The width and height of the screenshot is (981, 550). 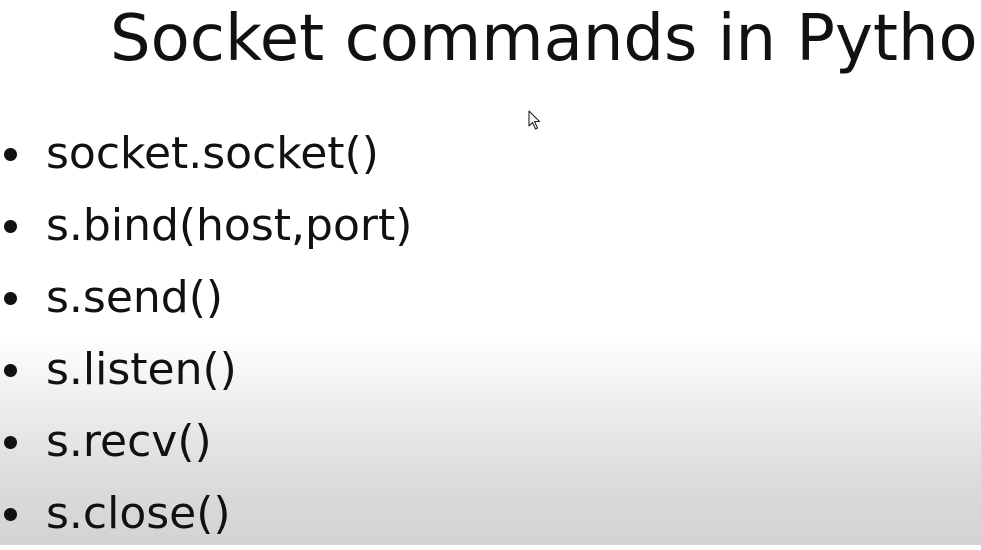 What do you see at coordinates (138, 513) in the screenshot?
I see `bullet-text: s.close()` at bounding box center [138, 513].